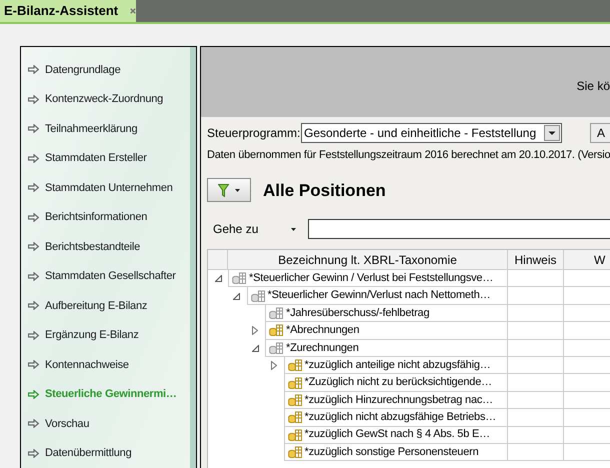 This screenshot has height=468, width=610. I want to click on nav-item: Vorschau, so click(109, 423).